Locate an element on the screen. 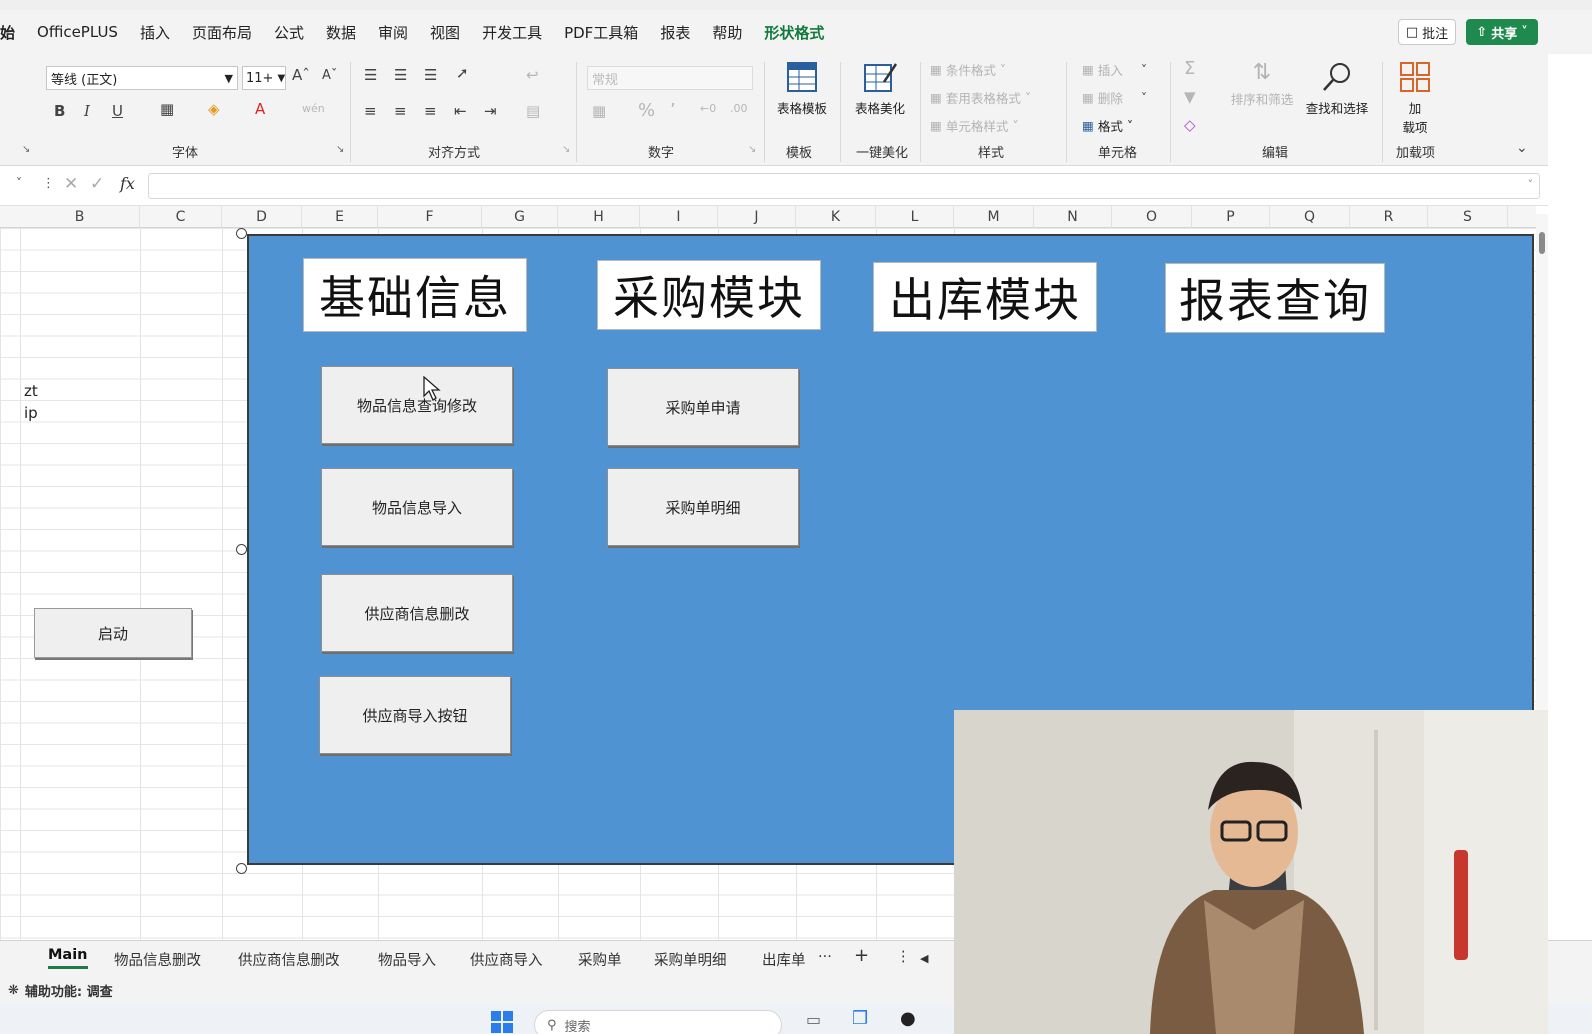  task-view-icon: ▭ is located at coordinates (813, 1019).